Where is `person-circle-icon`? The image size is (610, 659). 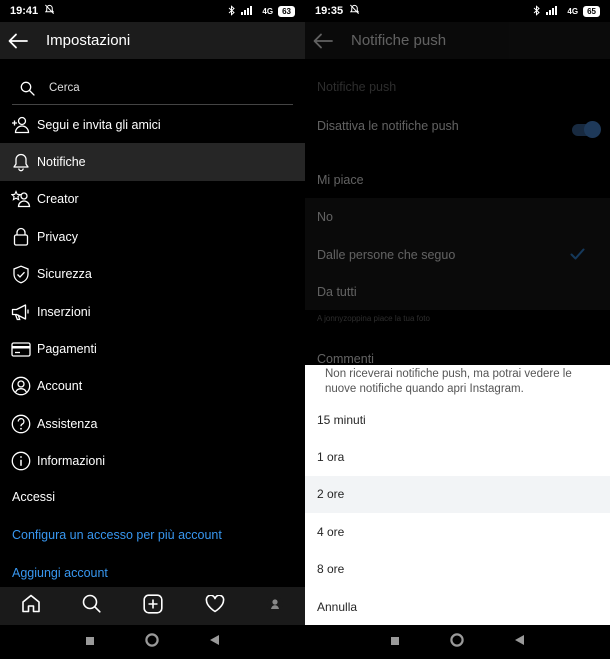 person-circle-icon is located at coordinates (21, 386).